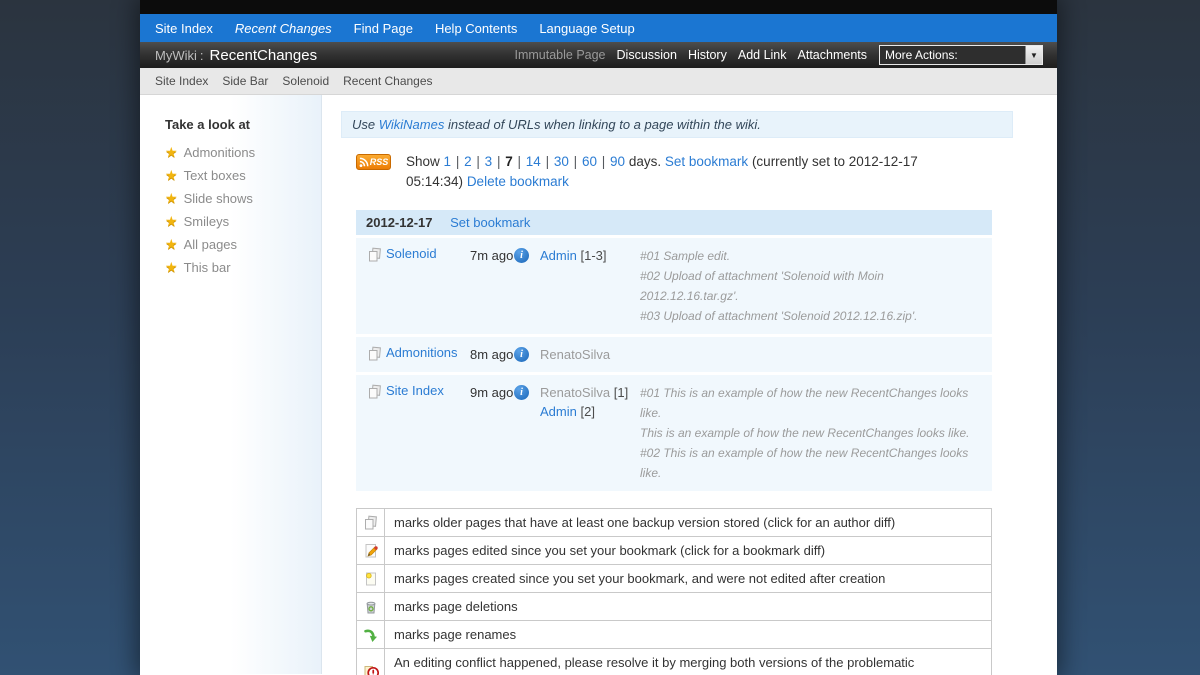  I want to click on revision-ref: [1-3], so click(593, 255).